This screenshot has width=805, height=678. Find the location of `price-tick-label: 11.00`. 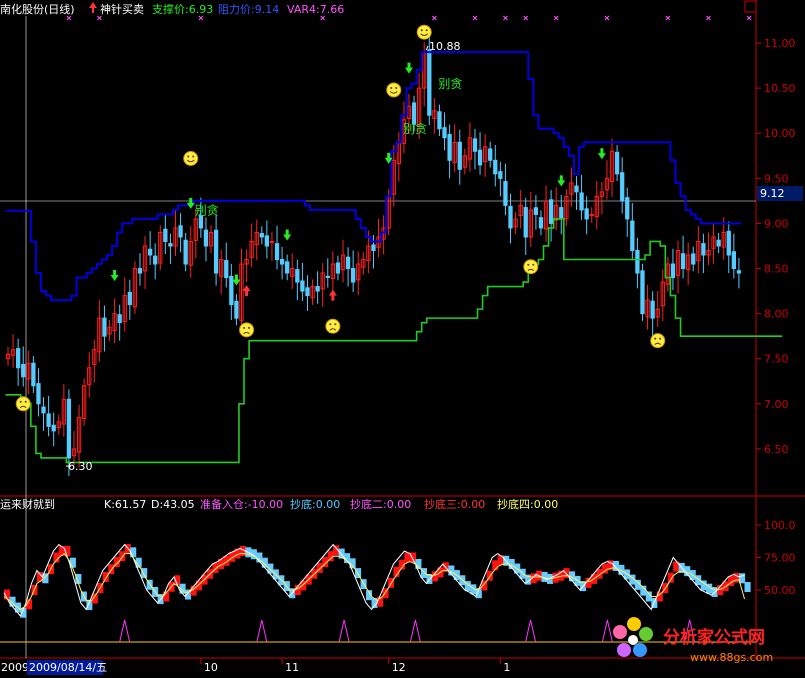

price-tick-label: 11.00 is located at coordinates (780, 43).